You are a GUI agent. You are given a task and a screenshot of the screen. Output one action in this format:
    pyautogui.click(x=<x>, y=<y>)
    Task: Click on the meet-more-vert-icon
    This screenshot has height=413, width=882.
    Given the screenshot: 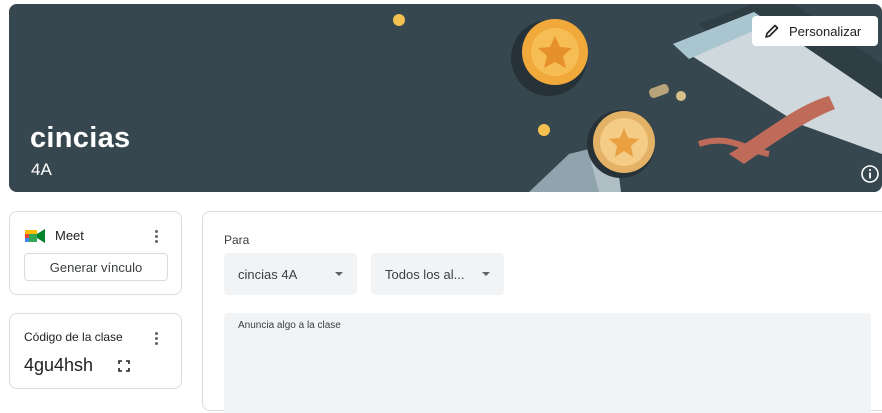 What is the action you would take?
    pyautogui.click(x=156, y=237)
    